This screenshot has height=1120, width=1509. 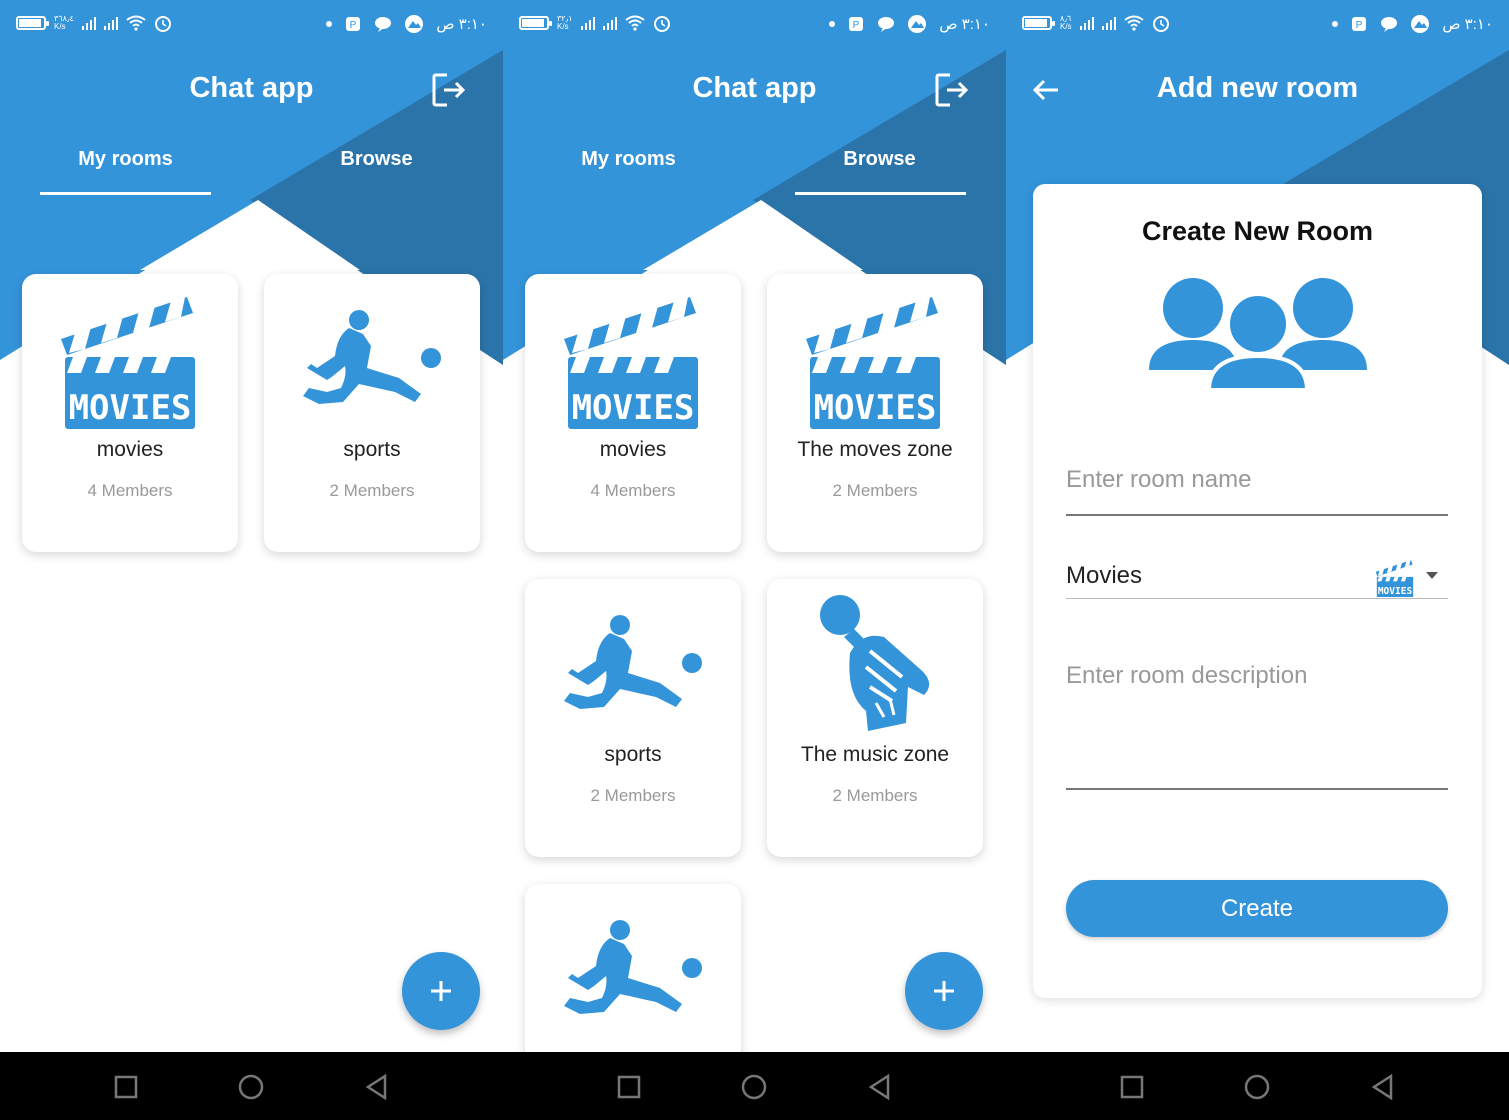 I want to click on music-fist-mic-icon, so click(x=875, y=666).